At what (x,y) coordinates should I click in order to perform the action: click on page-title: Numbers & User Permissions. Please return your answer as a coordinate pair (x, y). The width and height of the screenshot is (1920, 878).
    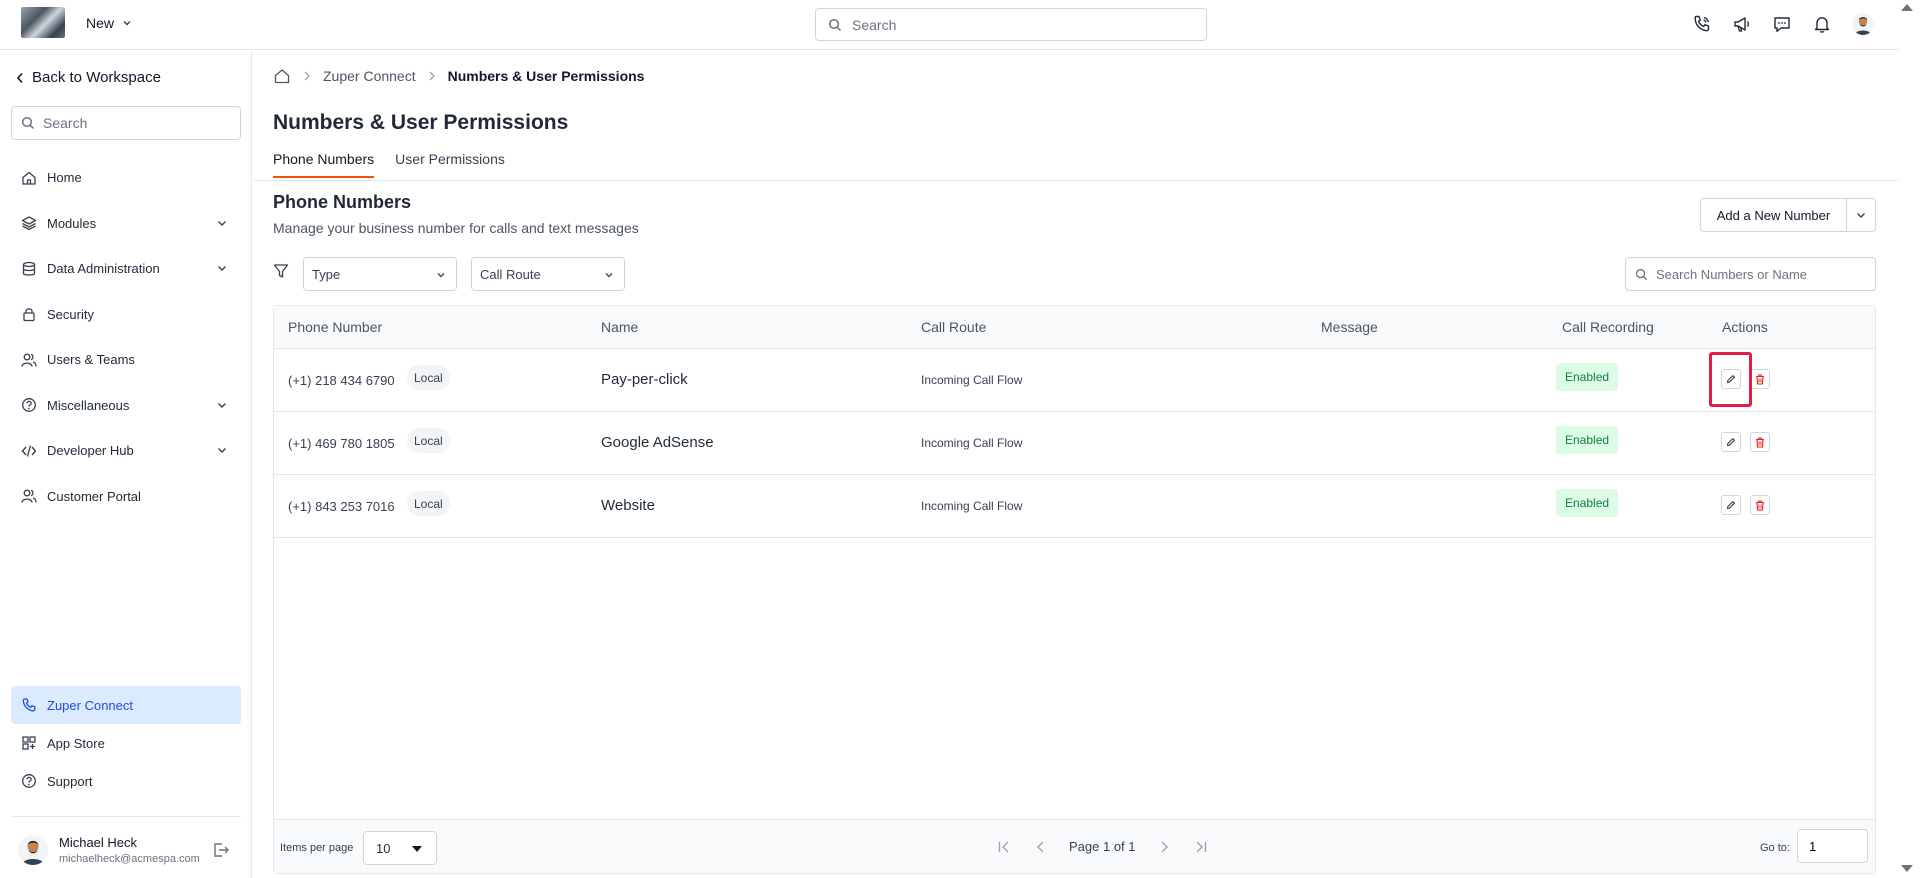
    Looking at the image, I should click on (421, 122).